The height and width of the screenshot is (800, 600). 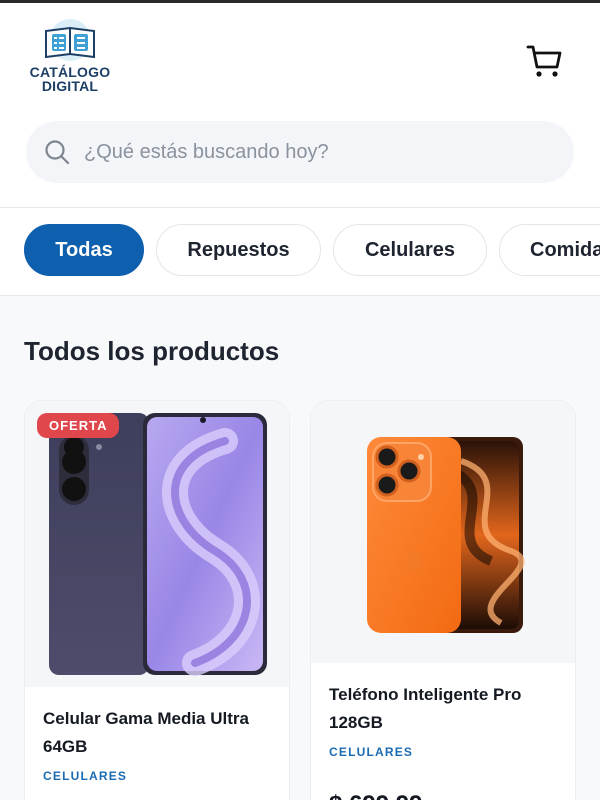 I want to click on product-image, so click(x=443, y=532).